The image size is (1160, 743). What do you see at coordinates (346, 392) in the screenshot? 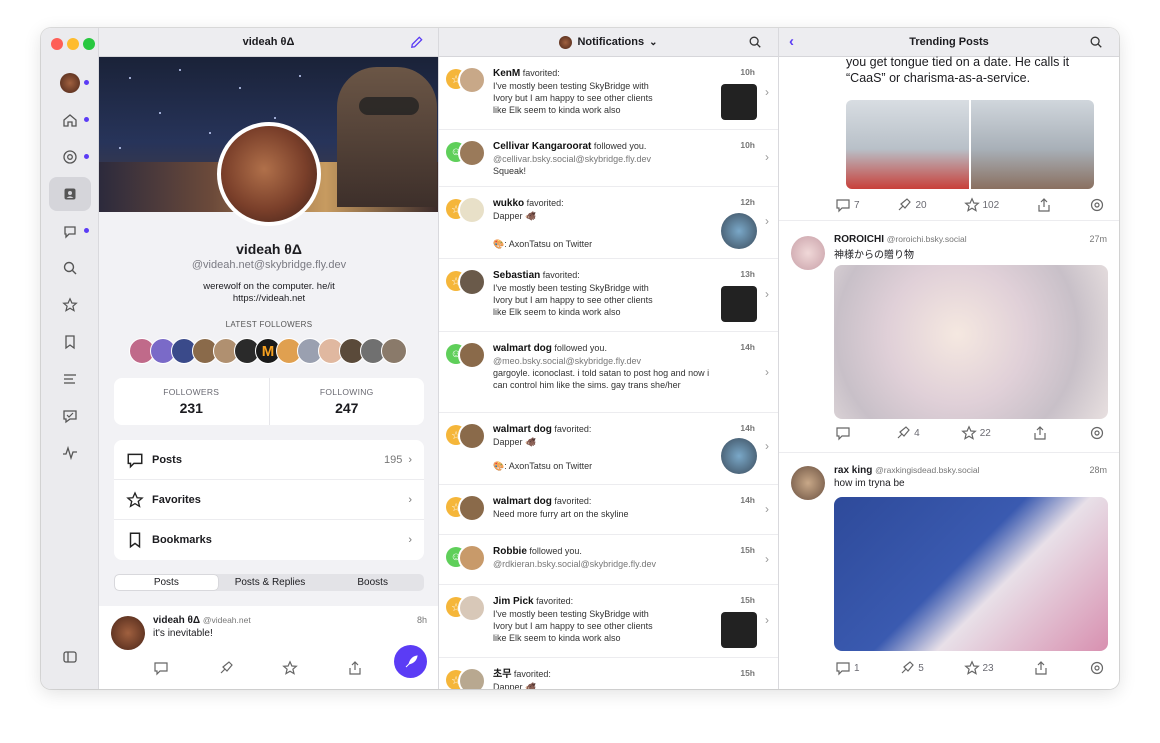
I see `following-label: FOLLOWING` at bounding box center [346, 392].